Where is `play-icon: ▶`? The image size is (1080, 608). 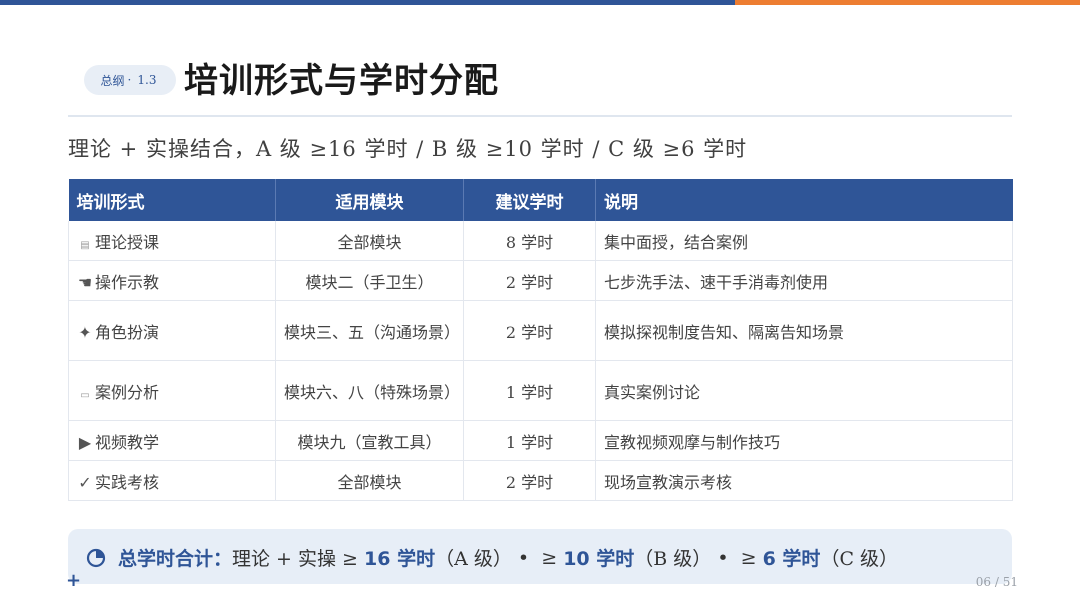
play-icon: ▶ is located at coordinates (85, 442).